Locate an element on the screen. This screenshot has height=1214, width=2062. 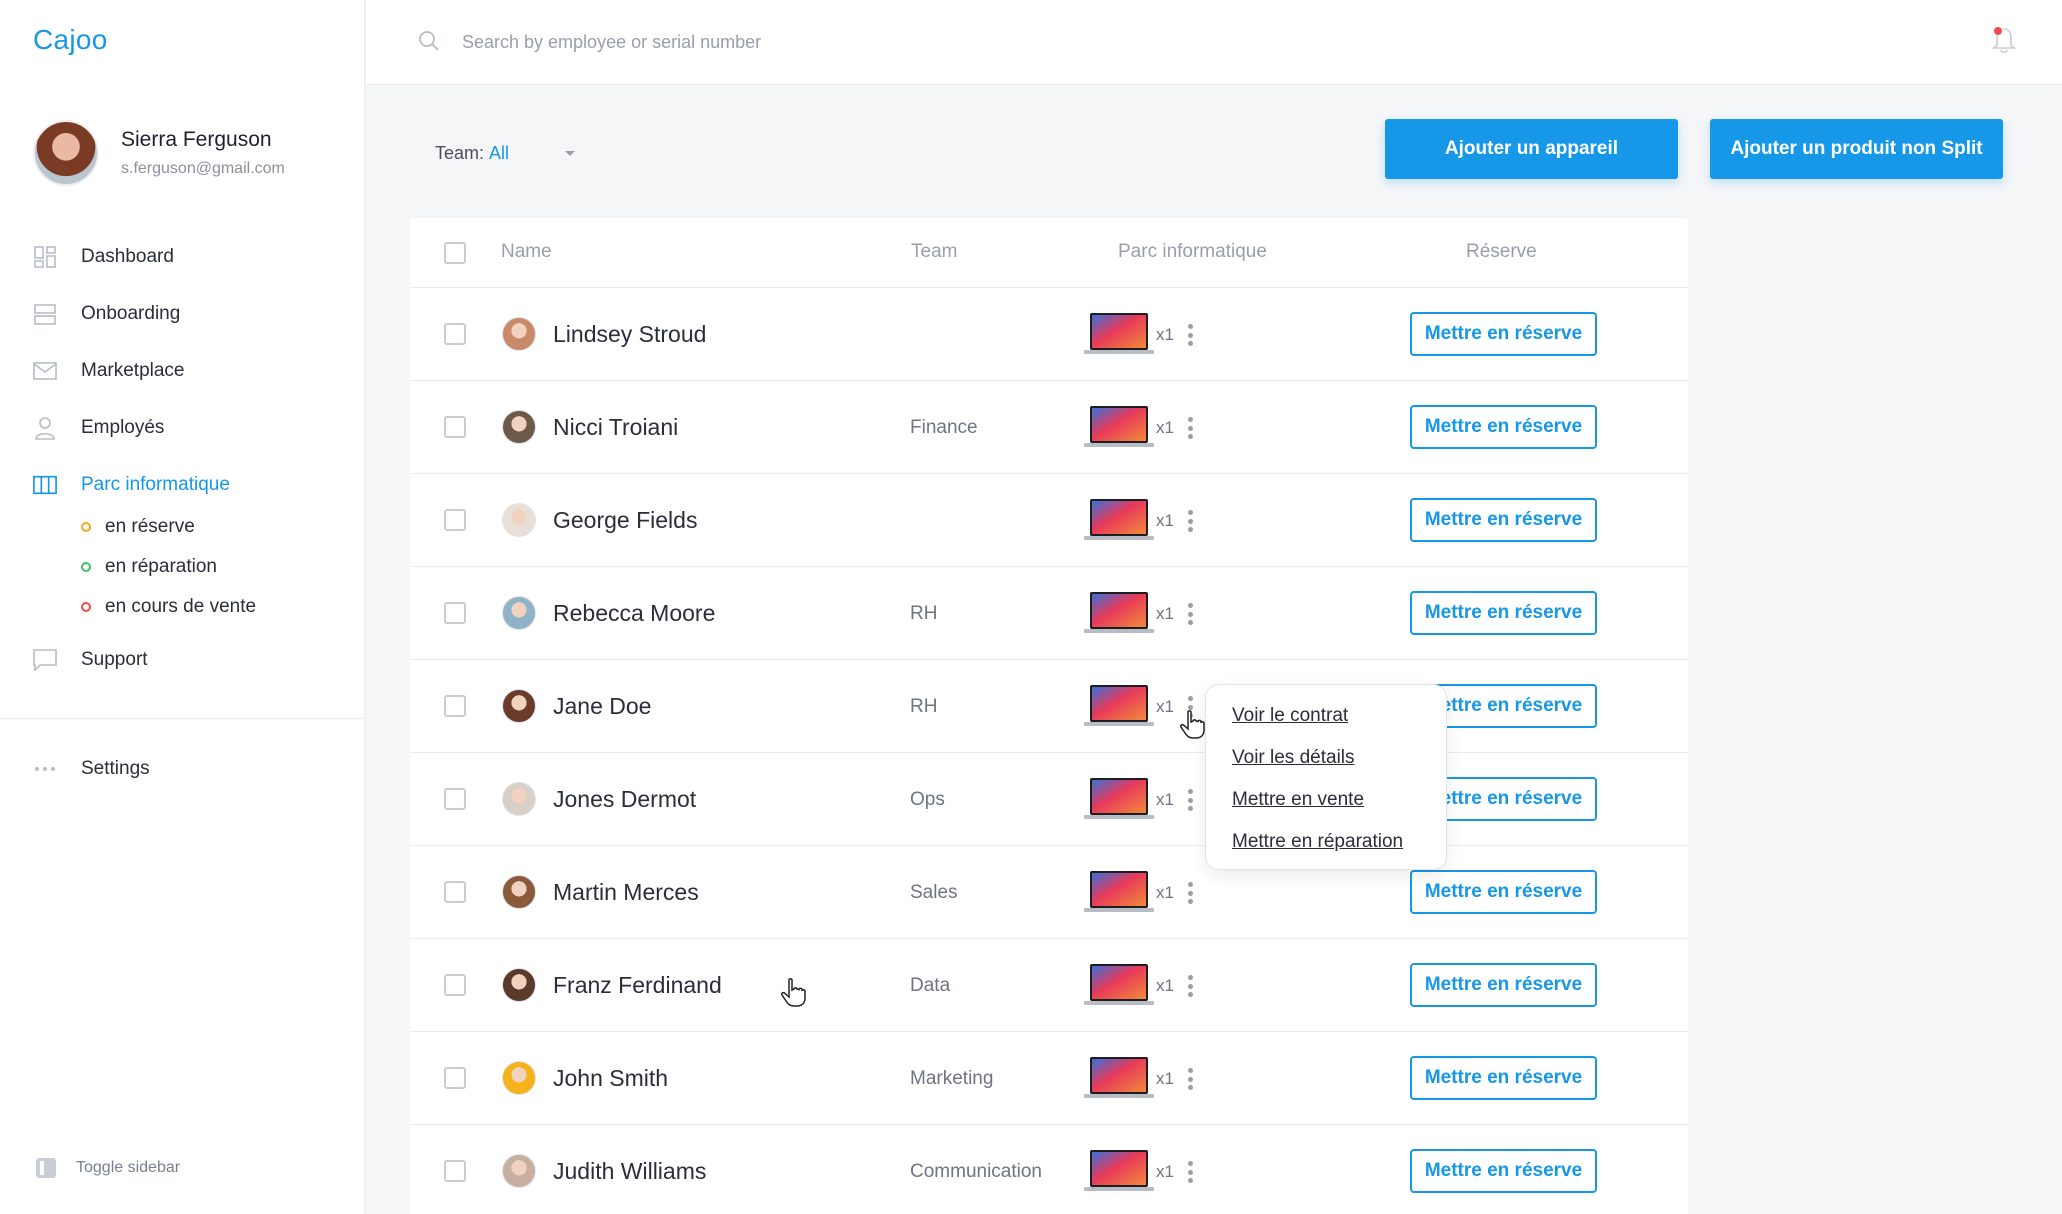
sidebar-item-label: Settings is located at coordinates (115, 768).